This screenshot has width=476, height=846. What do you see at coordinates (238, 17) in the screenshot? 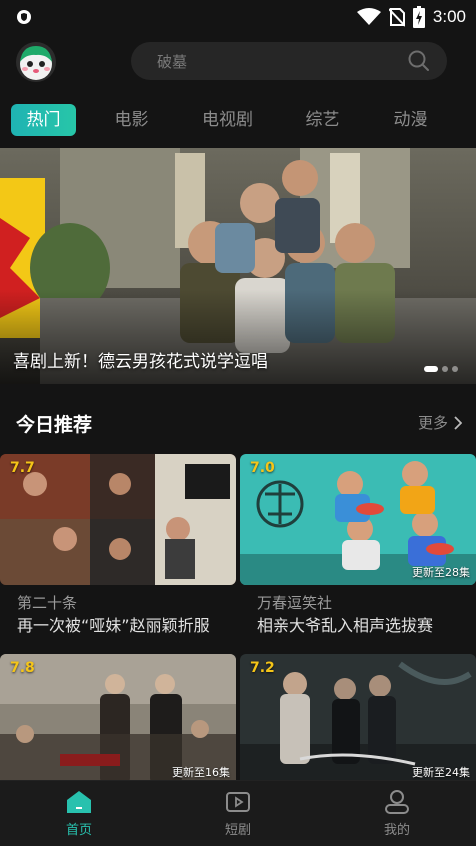
I see `status-bar: 3:00` at bounding box center [238, 17].